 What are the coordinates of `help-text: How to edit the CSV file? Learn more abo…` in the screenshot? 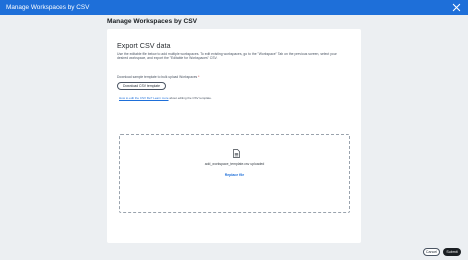 It's located at (165, 98).